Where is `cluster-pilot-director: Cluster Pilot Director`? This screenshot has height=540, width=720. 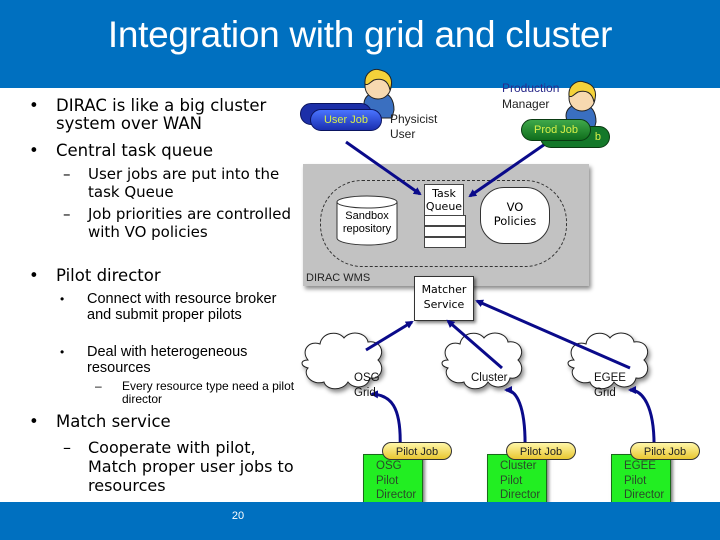 cluster-pilot-director: Cluster Pilot Director is located at coordinates (517, 481).